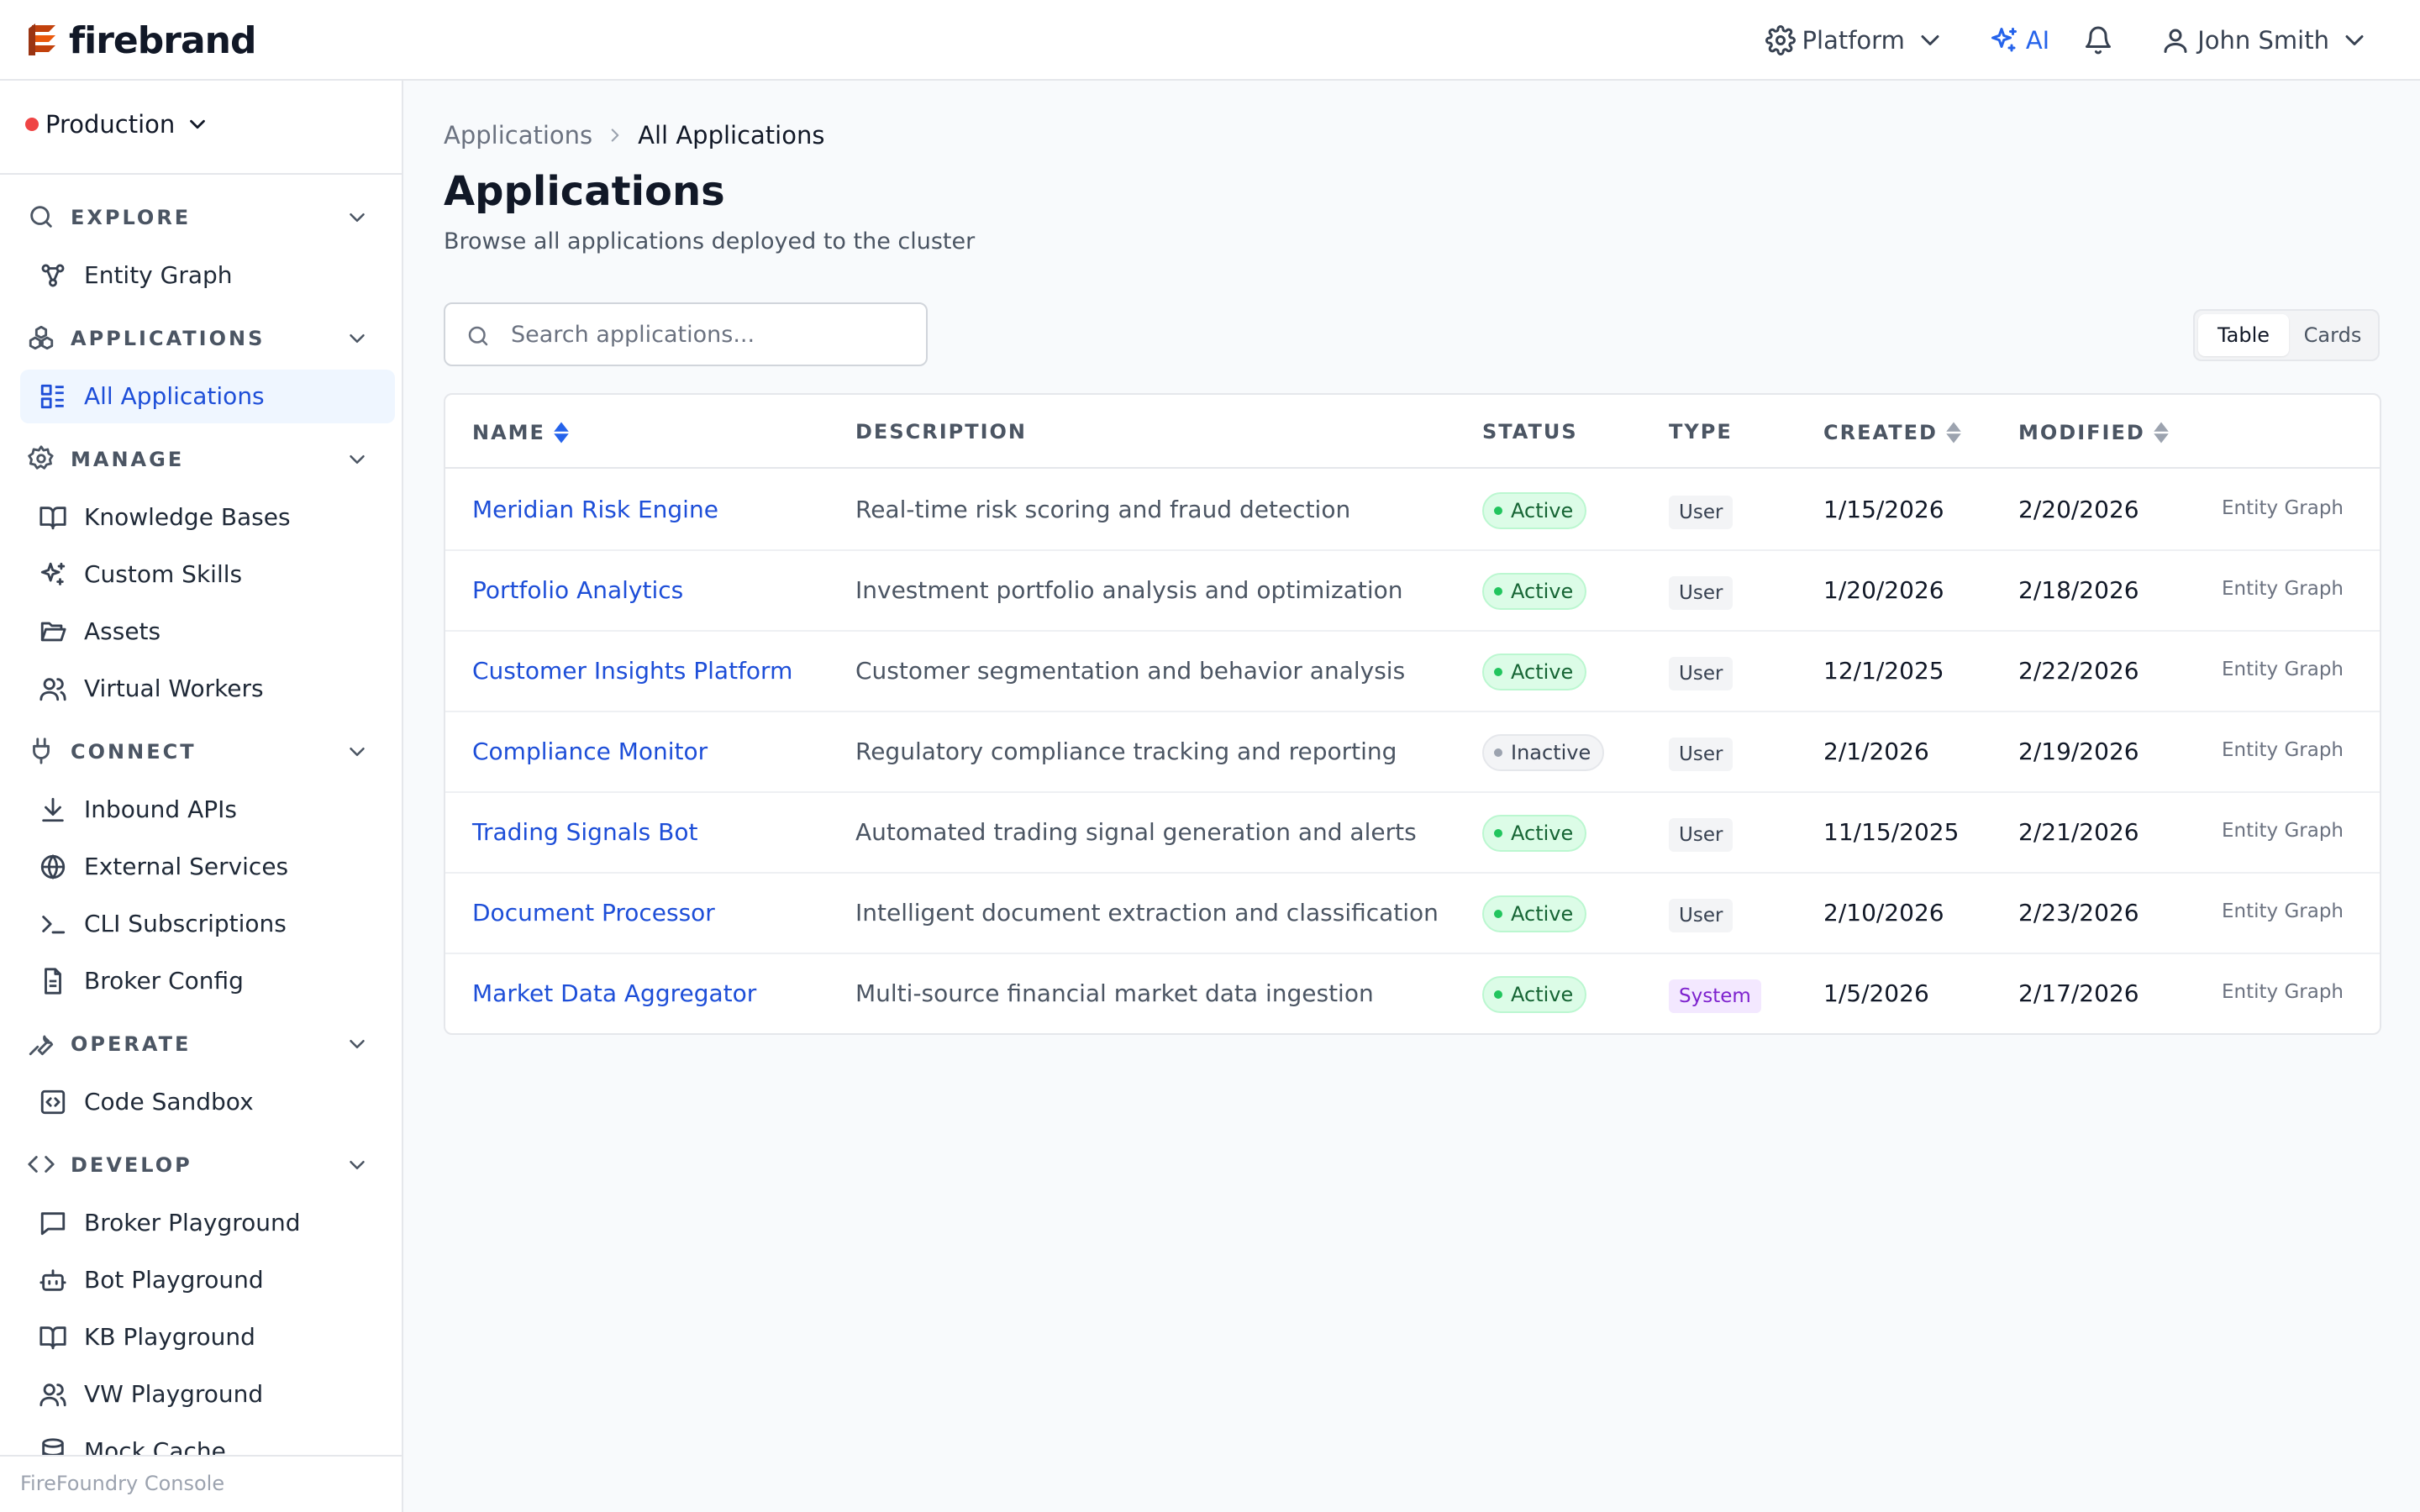  I want to click on sidebar-item-label: Code Sandbox, so click(169, 1102).